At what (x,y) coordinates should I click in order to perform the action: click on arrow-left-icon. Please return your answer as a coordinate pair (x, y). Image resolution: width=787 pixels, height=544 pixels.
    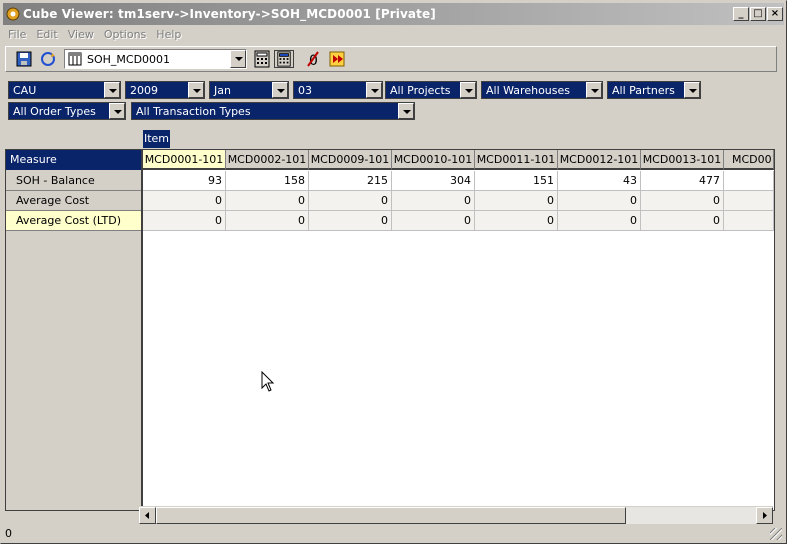
    Looking at the image, I should click on (147, 515).